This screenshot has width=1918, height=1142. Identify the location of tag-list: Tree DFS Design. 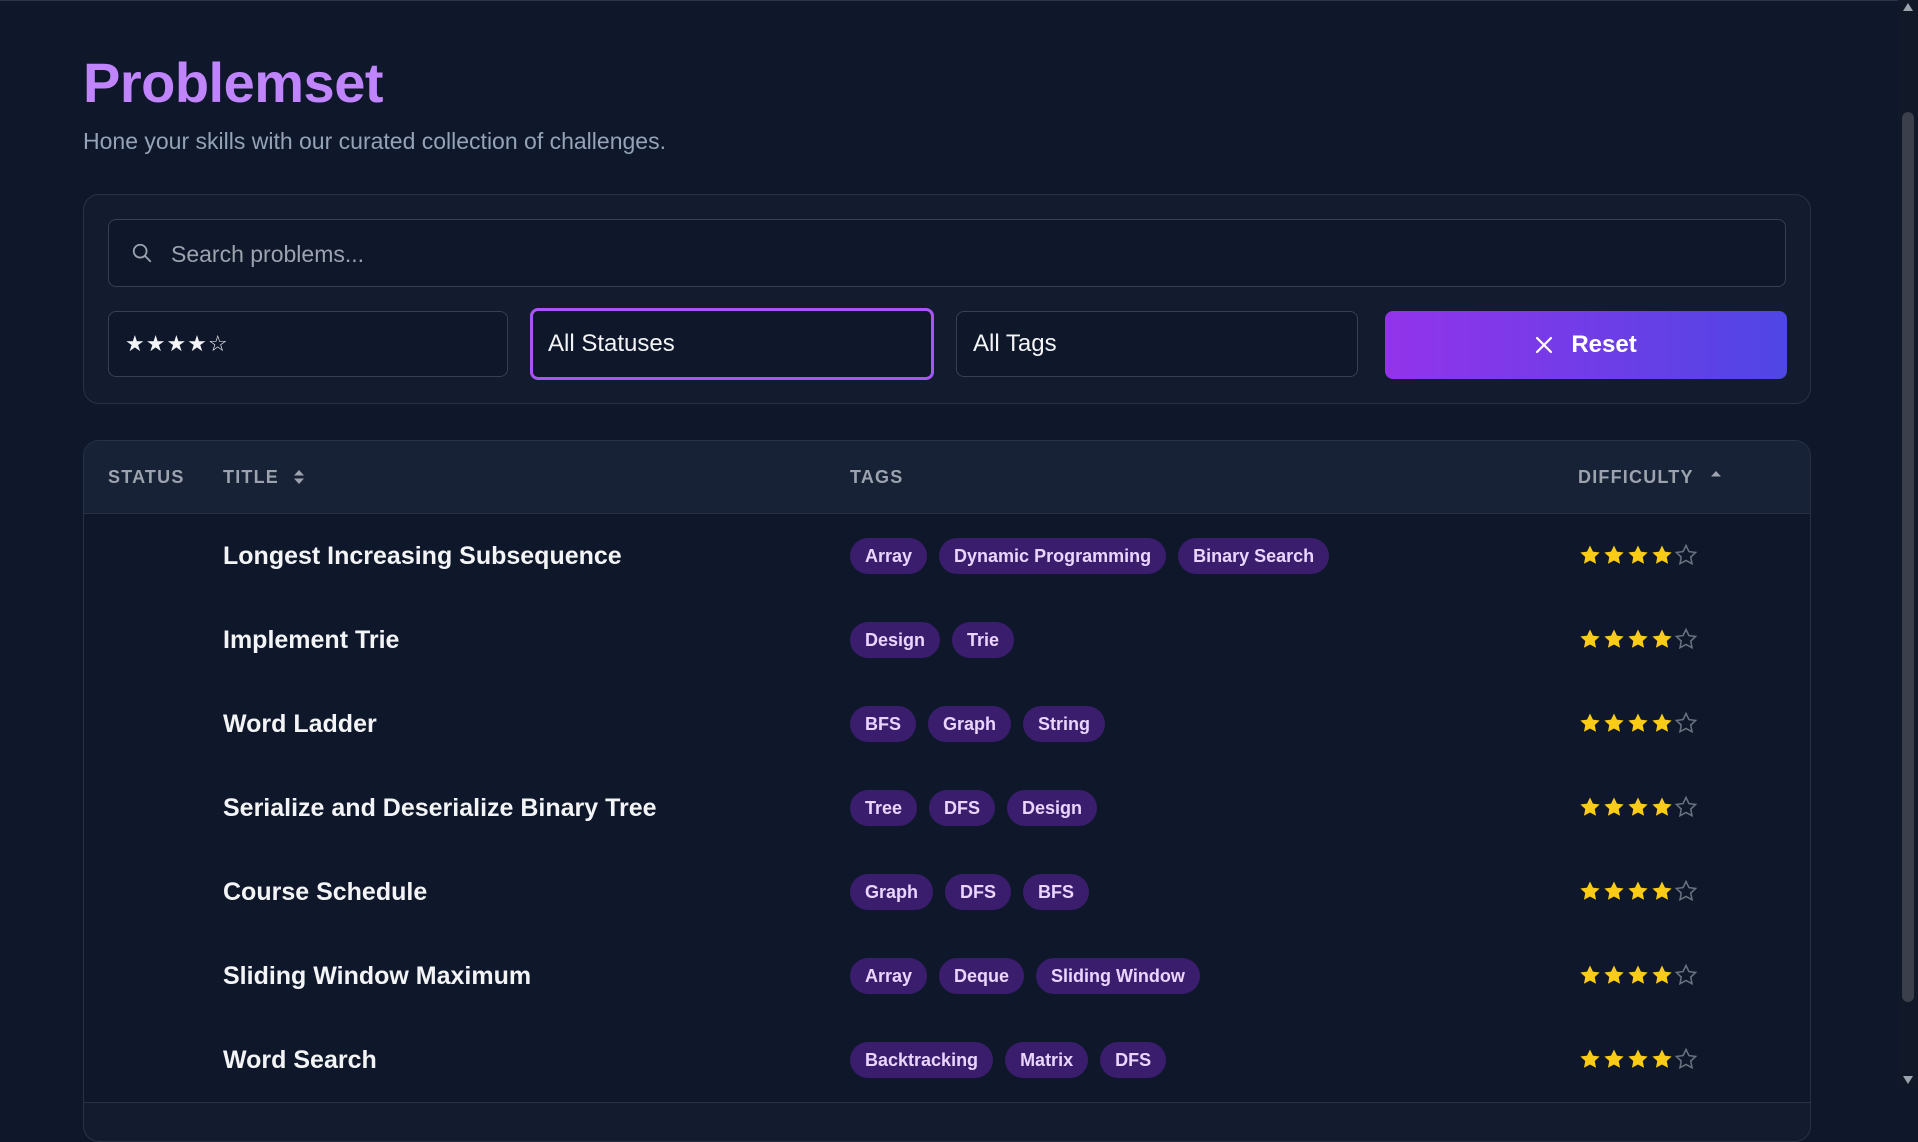
(979, 808).